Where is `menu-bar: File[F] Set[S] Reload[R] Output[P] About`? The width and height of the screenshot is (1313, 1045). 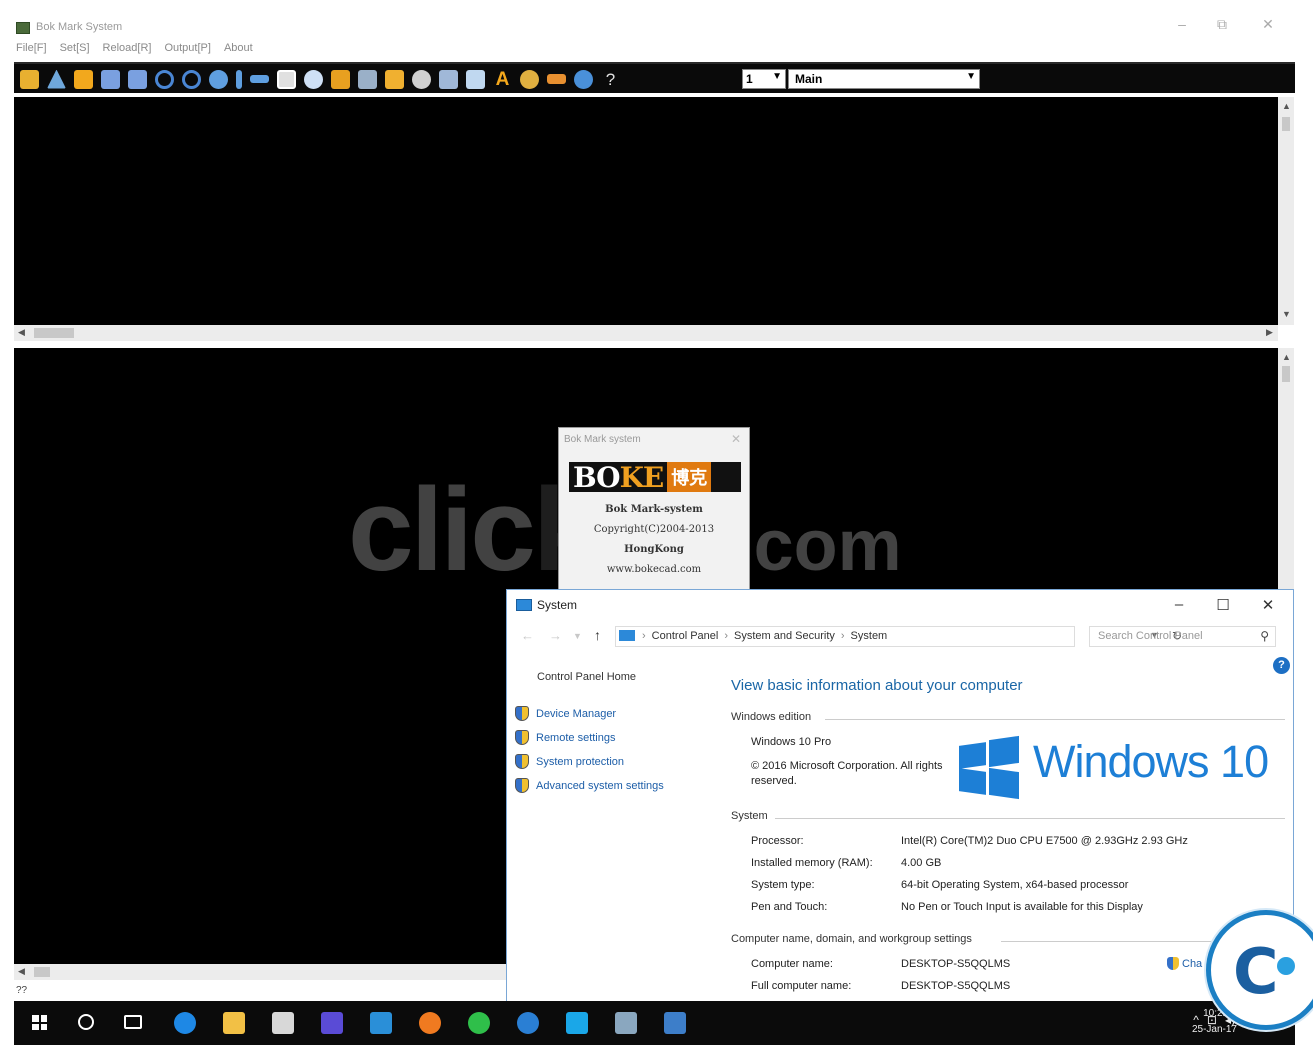
menu-bar: File[F] Set[S] Reload[R] Output[P] About is located at coordinates (134, 50).